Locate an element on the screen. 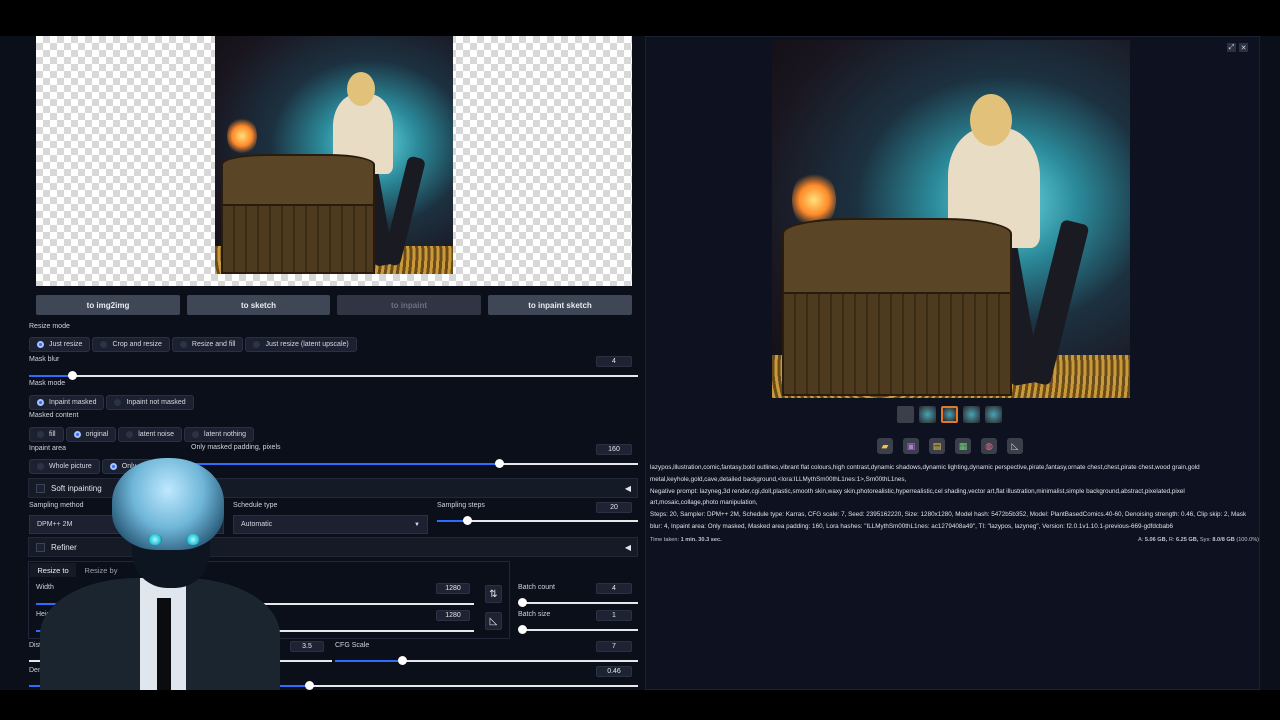 This screenshot has width=1280, height=720. radio-original: original is located at coordinates (91, 434).